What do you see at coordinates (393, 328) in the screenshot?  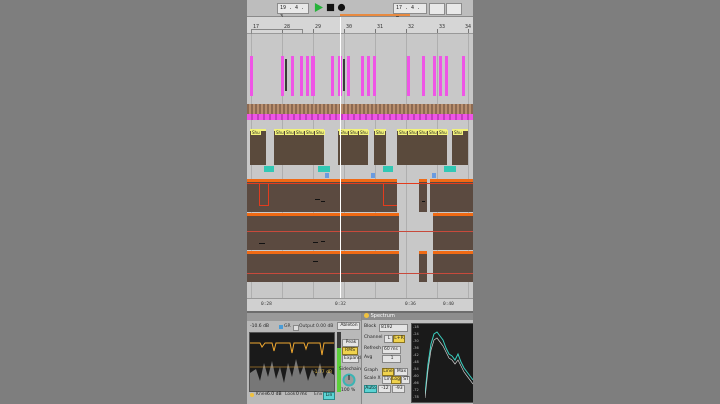 I see `block-chooser: 8192` at bounding box center [393, 328].